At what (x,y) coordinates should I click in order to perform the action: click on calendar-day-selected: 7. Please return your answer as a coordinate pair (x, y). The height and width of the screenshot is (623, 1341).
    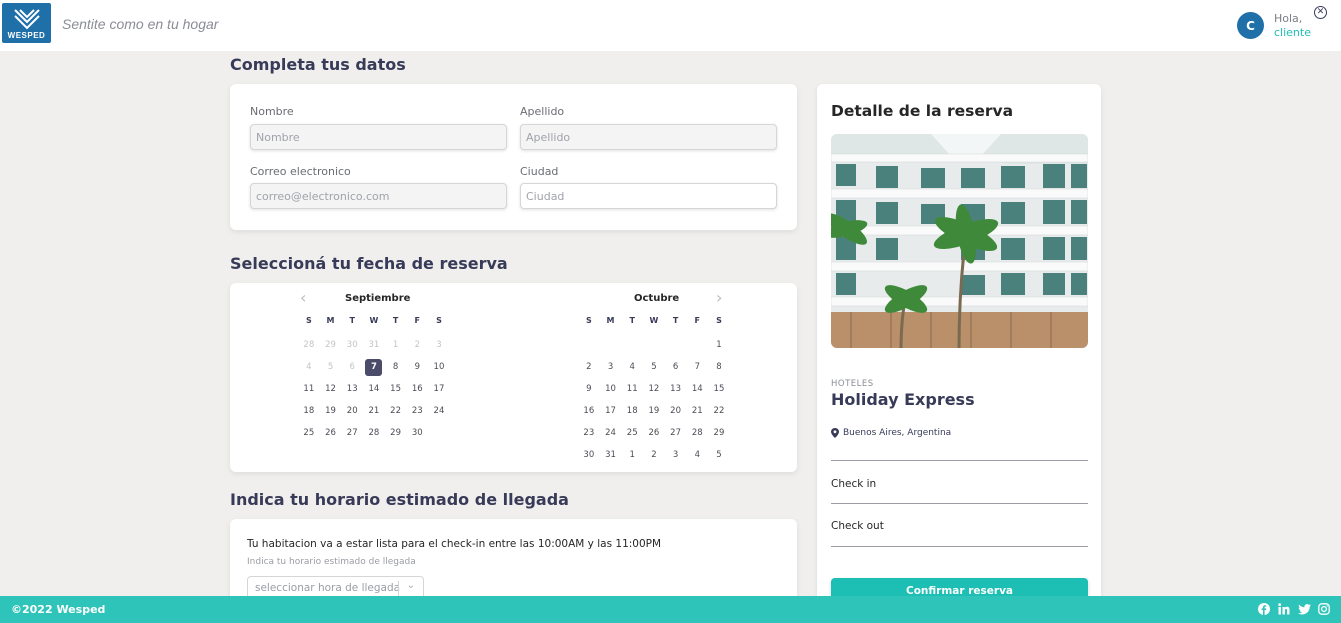
    Looking at the image, I should click on (374, 367).